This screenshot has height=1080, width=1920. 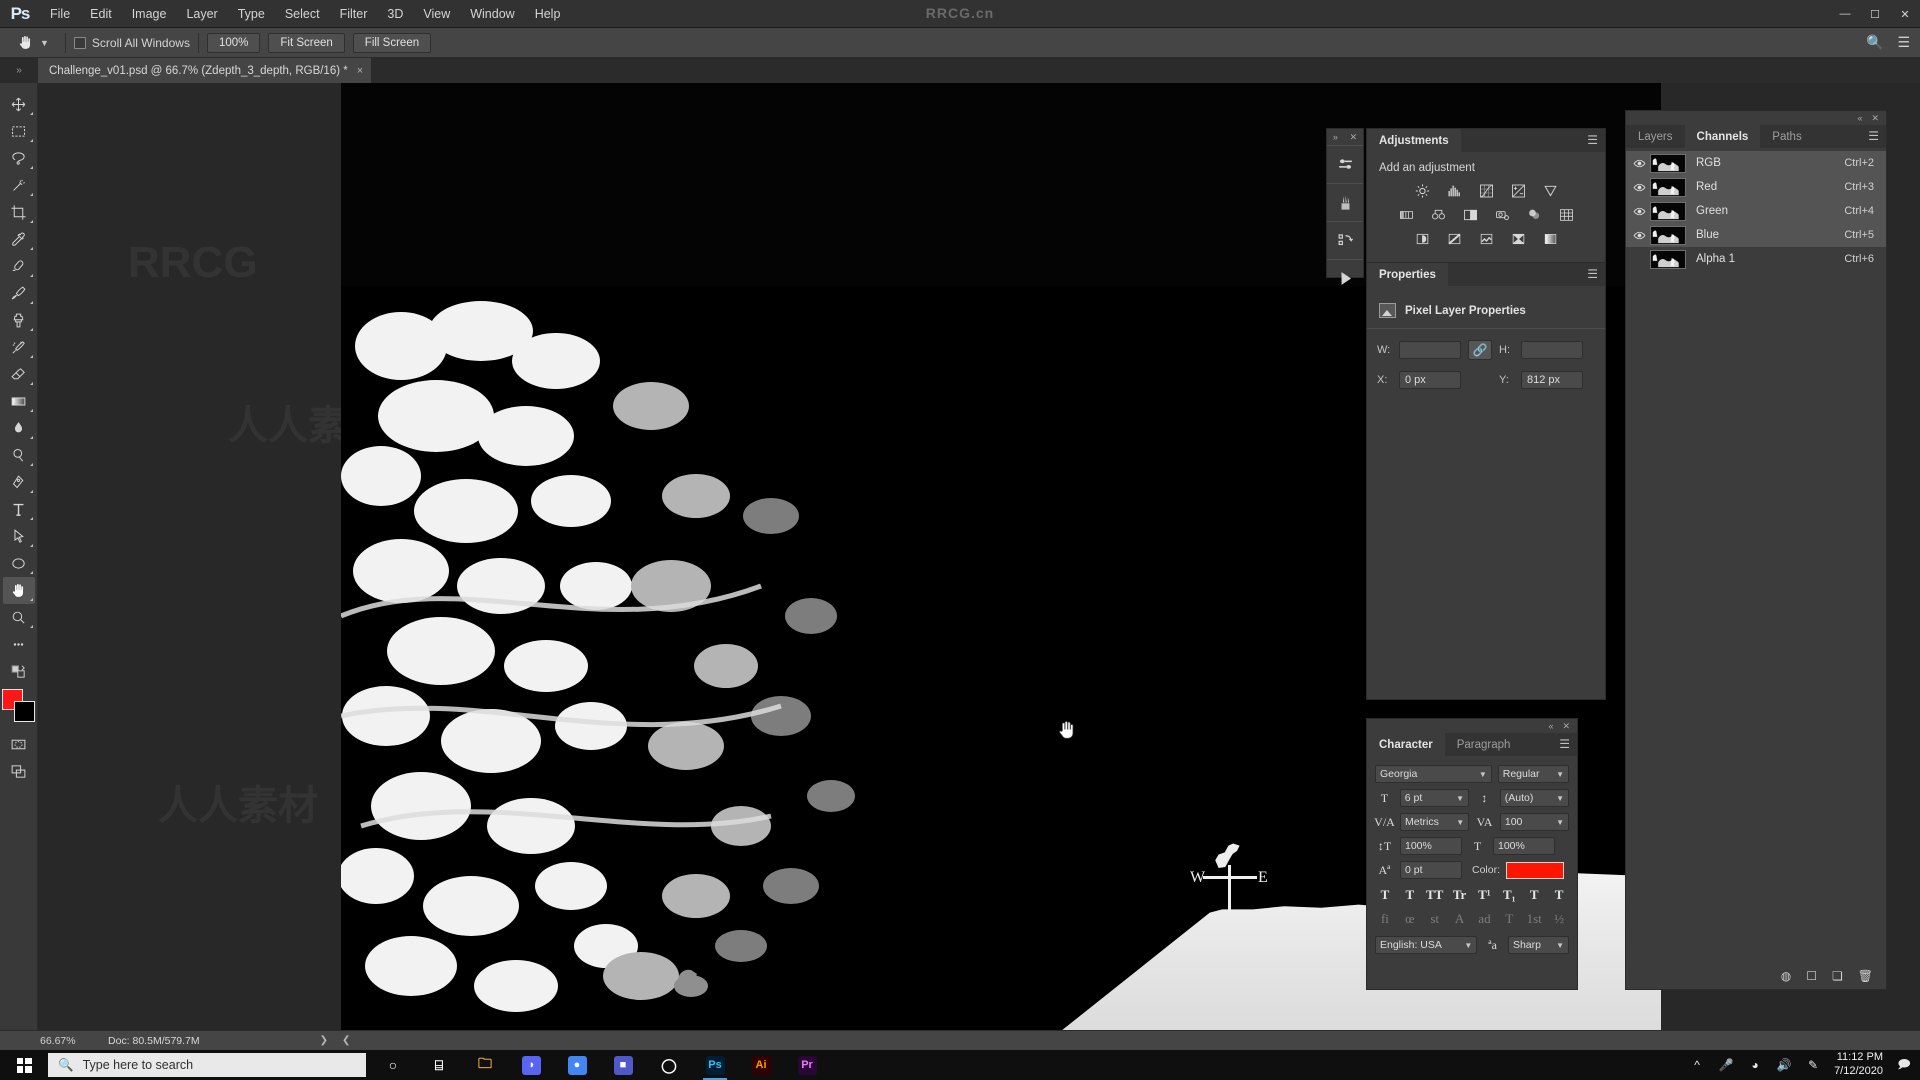 I want to click on file-explorer-icon: 🗀, so click(x=485, y=1065).